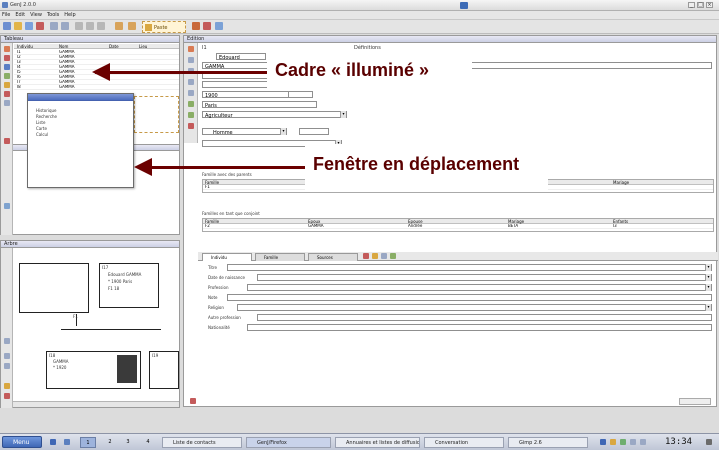 The height and width of the screenshot is (450, 719). Describe the element at coordinates (227, 257) in the screenshot. I see `tab-individu: Individu` at that location.